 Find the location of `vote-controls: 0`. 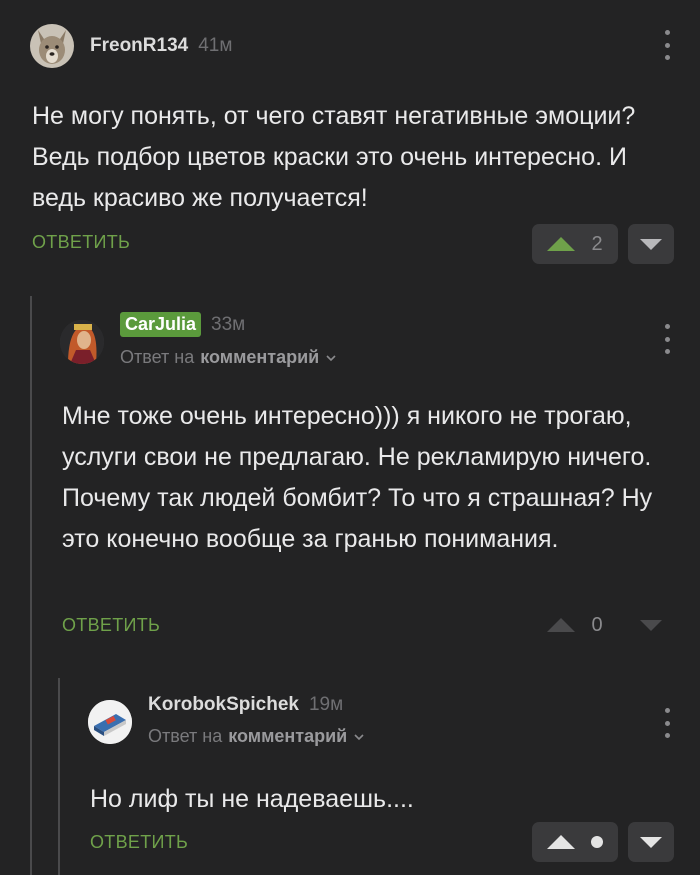

vote-controls: 0 is located at coordinates (603, 625).